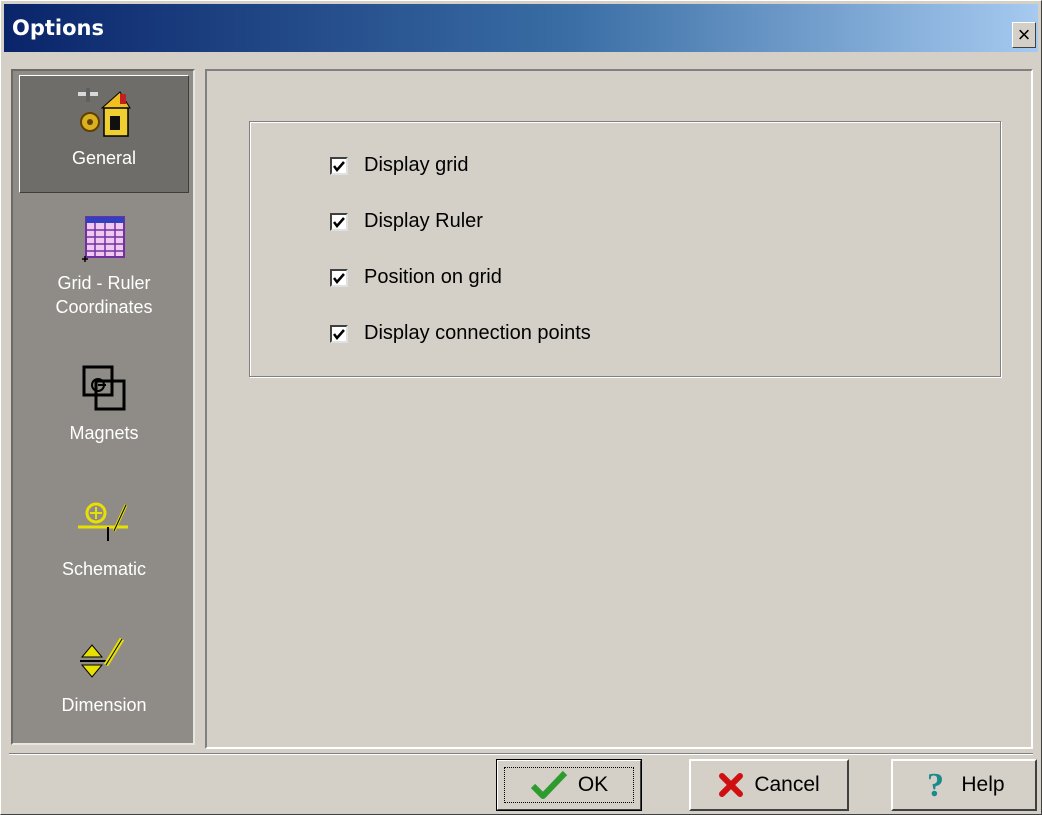 The image size is (1042, 815). I want to click on magnet-icon, so click(104, 388).